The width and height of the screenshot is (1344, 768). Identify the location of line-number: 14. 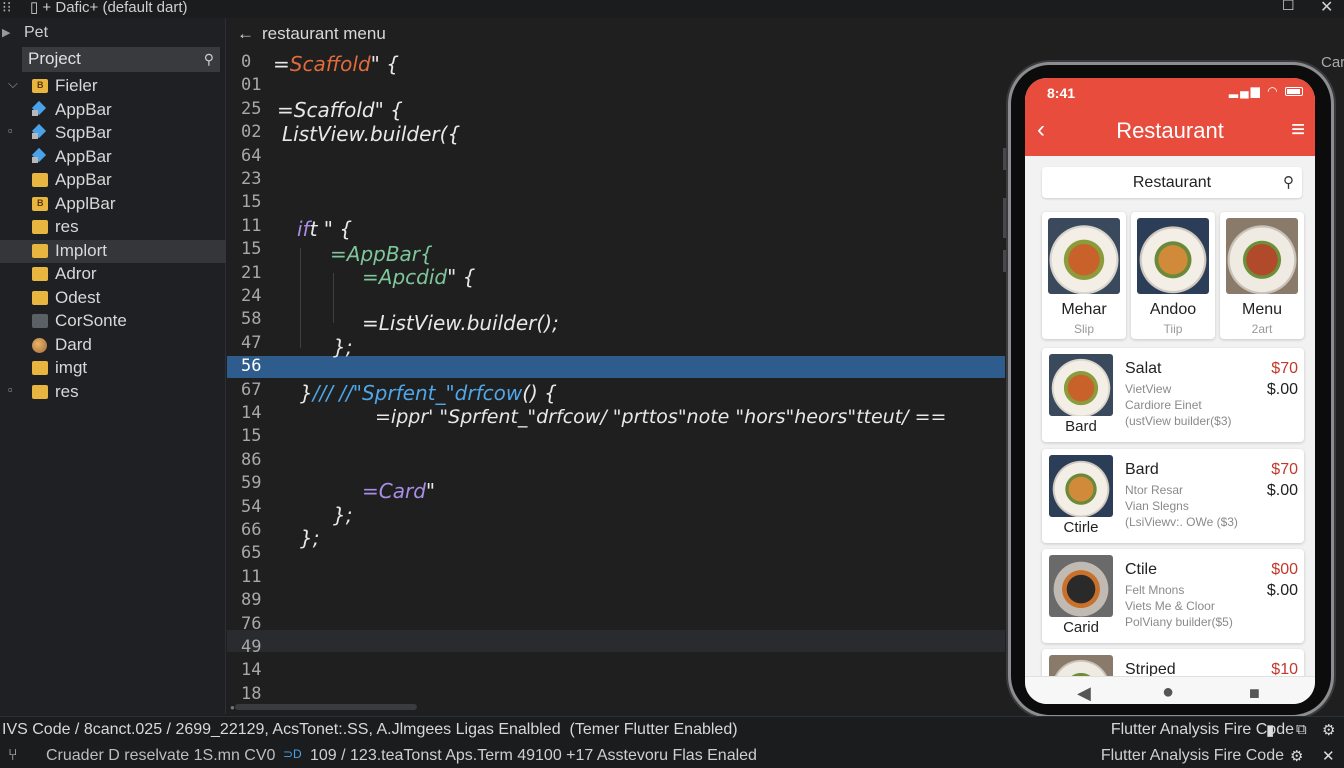
(251, 413).